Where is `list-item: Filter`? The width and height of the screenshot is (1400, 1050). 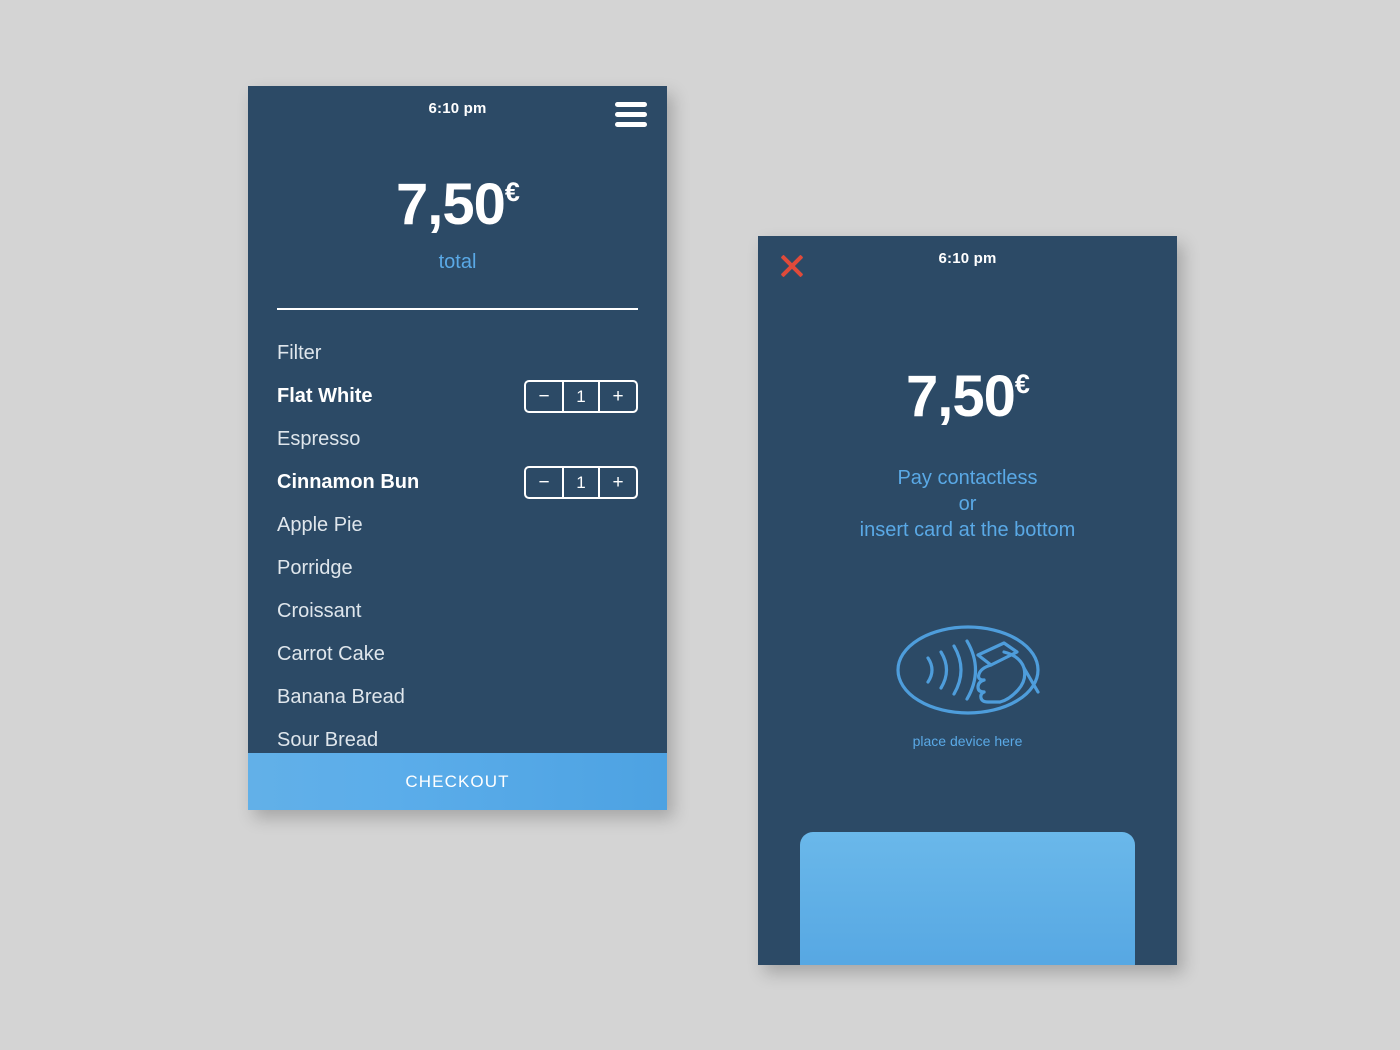
list-item: Filter is located at coordinates (457, 353).